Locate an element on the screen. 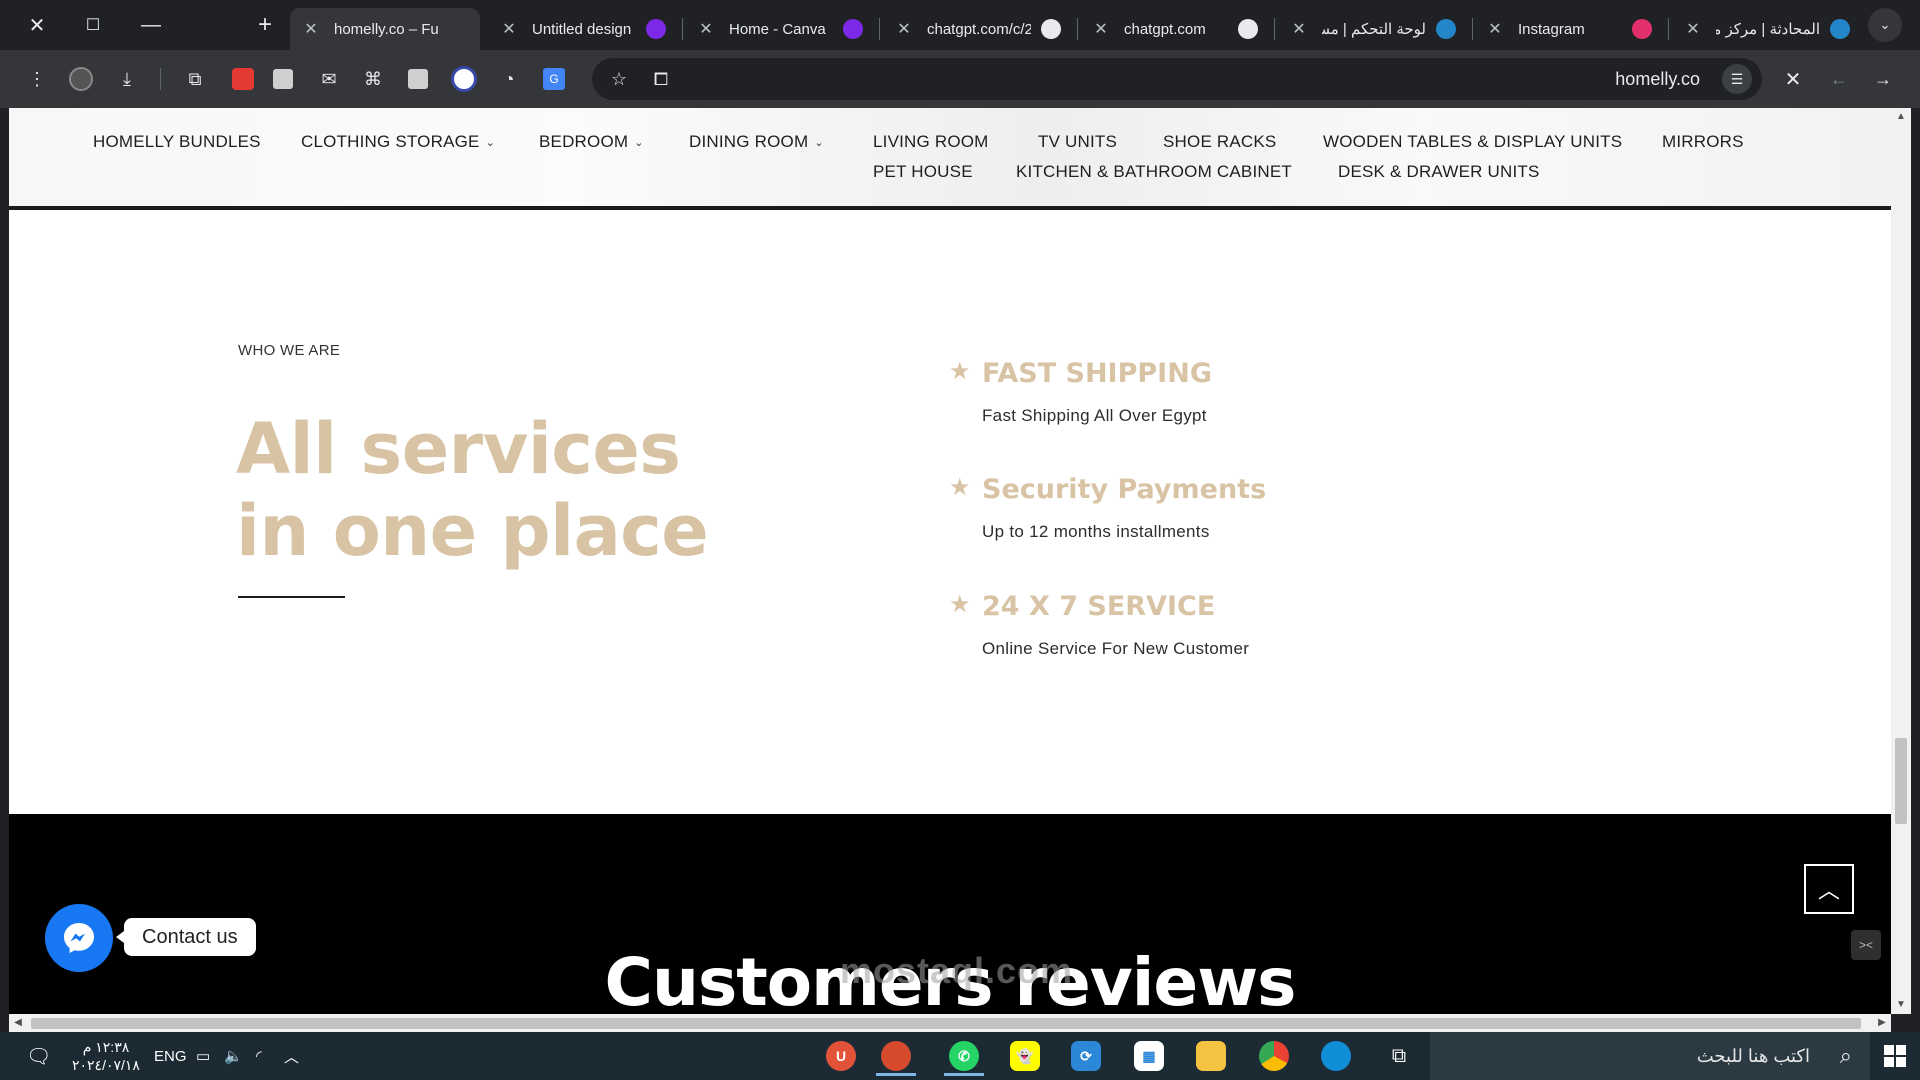 The image size is (1920, 1080). nav-item-bedroom: BEDROOM ⌄ is located at coordinates (591, 142).